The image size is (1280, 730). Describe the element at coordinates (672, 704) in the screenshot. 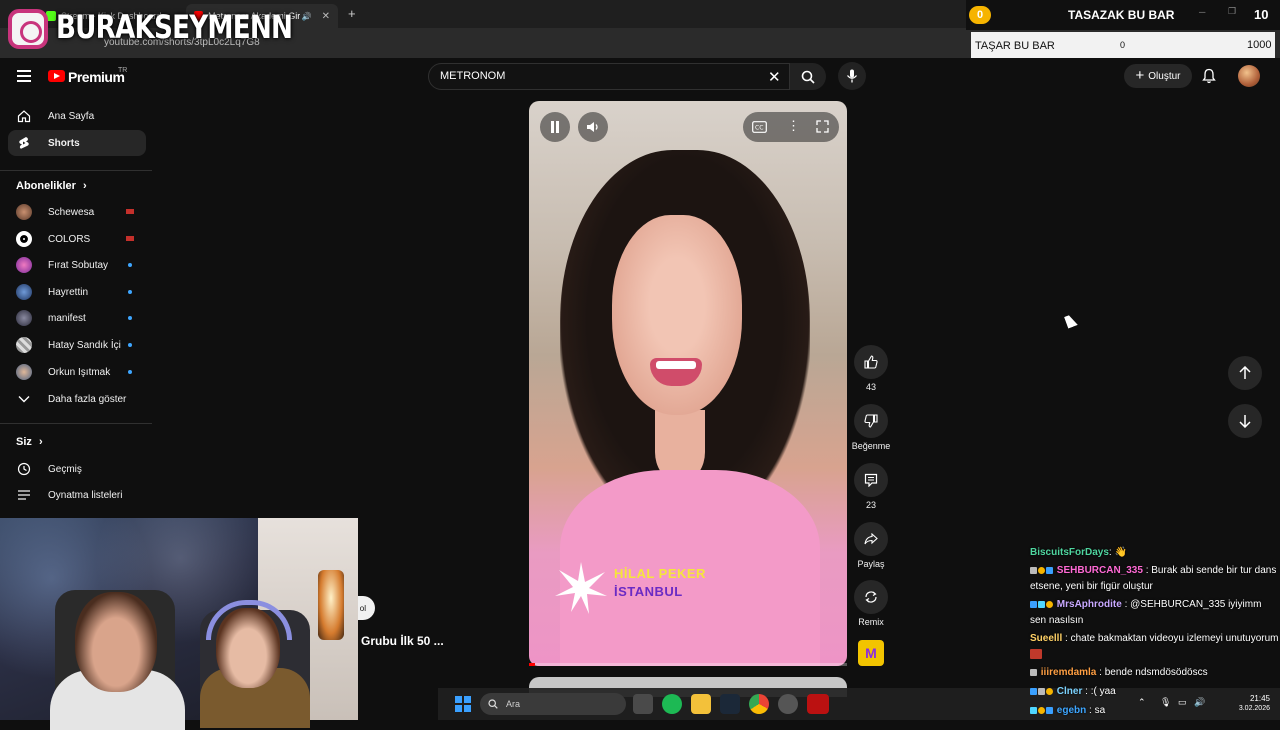

I see `spotify-icon` at that location.